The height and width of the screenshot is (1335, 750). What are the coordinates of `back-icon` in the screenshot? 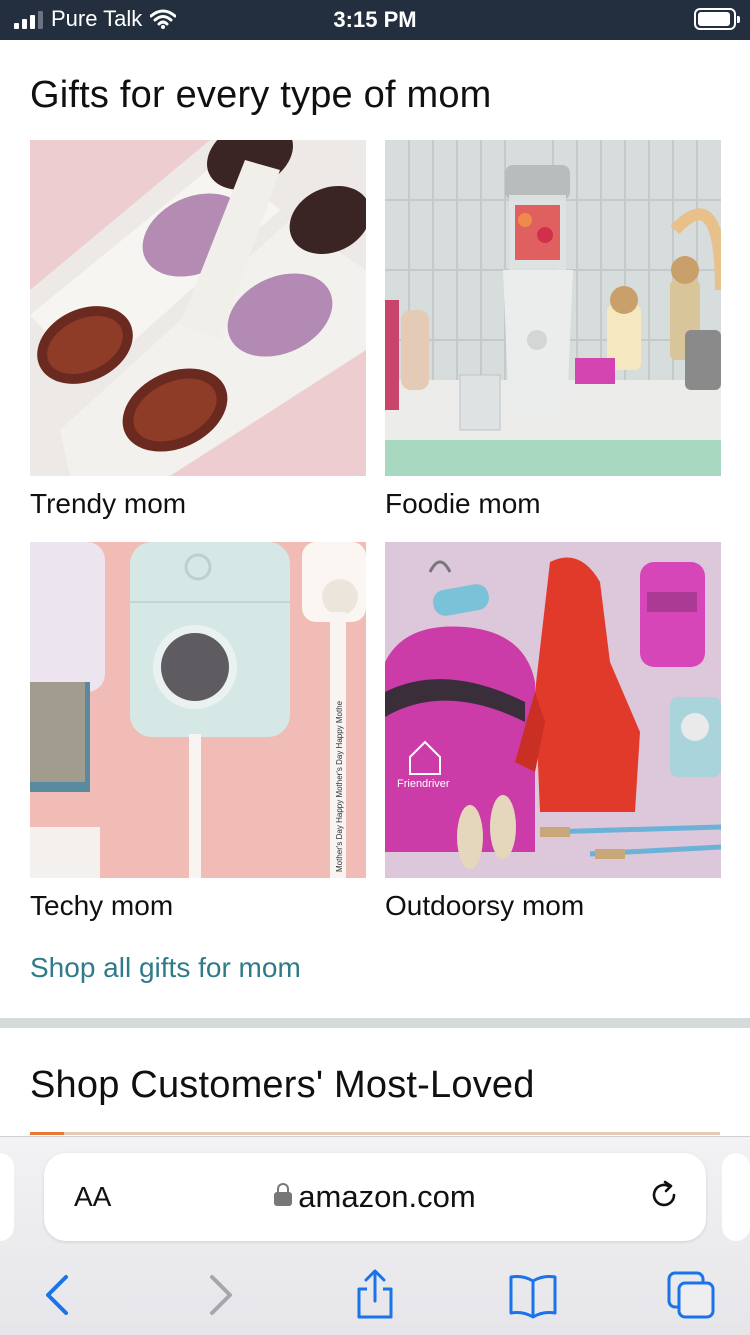 It's located at (58, 1295).